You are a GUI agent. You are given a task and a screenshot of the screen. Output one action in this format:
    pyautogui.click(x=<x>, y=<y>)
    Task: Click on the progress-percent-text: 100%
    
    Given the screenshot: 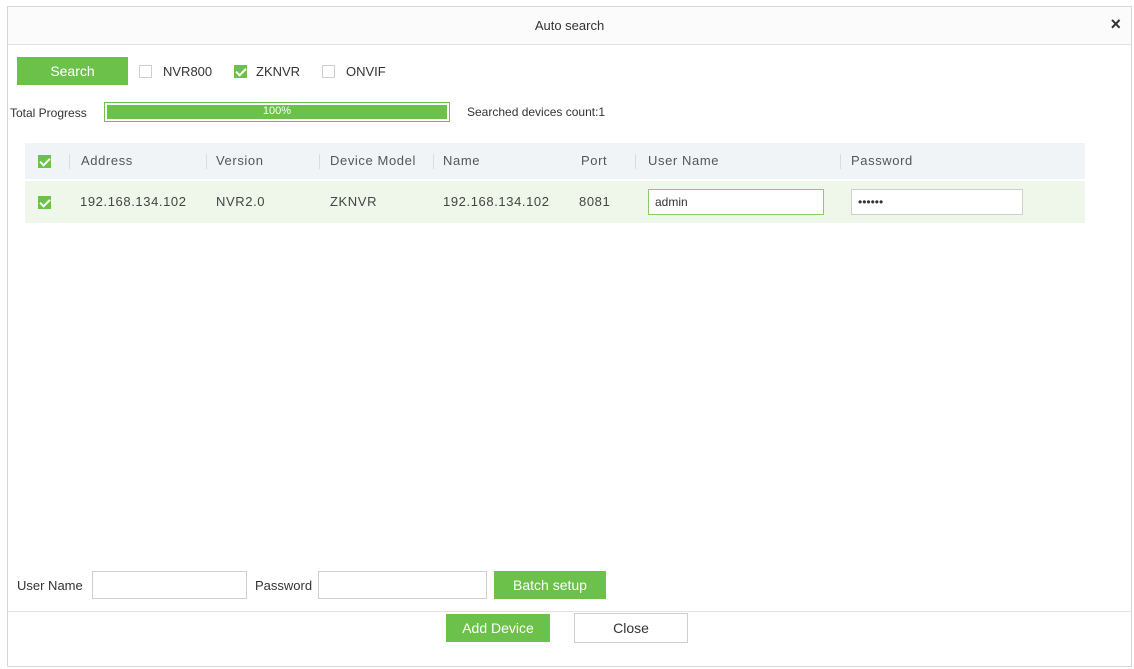 What is the action you would take?
    pyautogui.click(x=277, y=111)
    